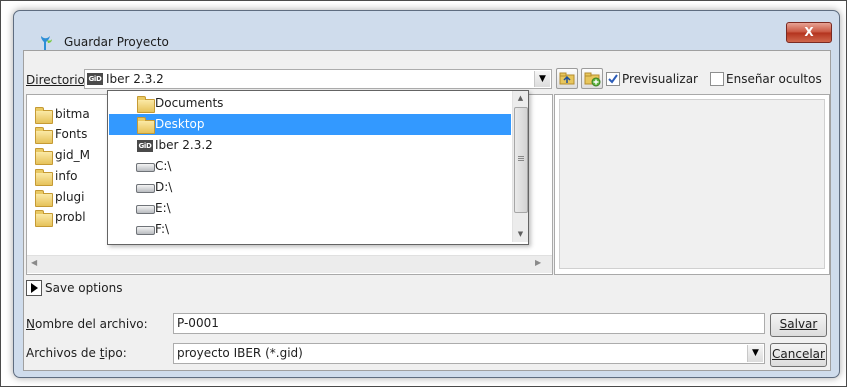 The image size is (847, 387). I want to click on dropdown-item-d-drive: D:\, so click(310, 187).